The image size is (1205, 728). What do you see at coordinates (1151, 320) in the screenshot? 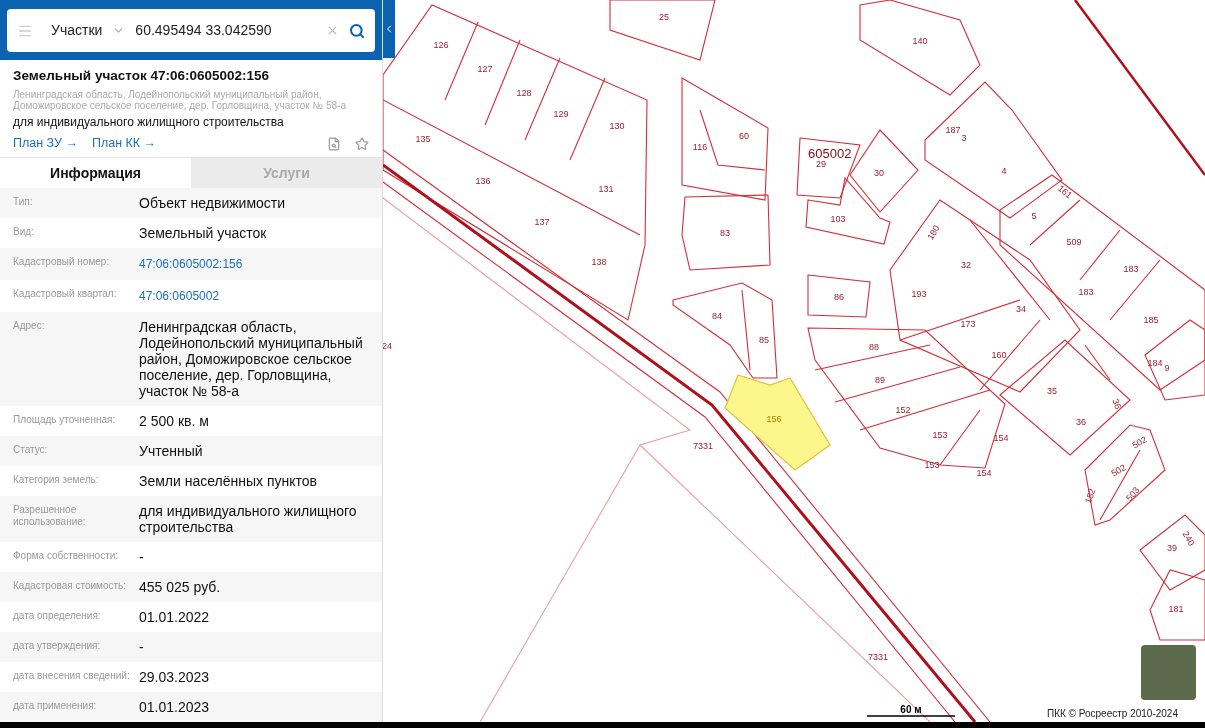
I see `parcel-number: 185` at bounding box center [1151, 320].